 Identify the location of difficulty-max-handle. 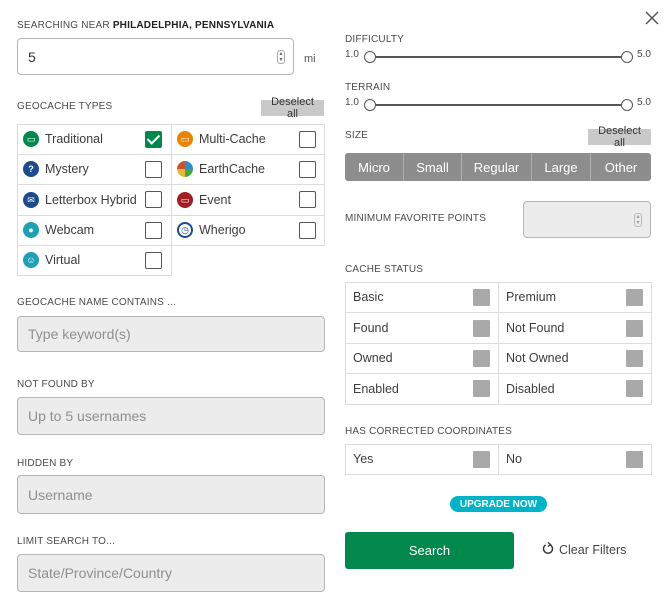
(627, 57).